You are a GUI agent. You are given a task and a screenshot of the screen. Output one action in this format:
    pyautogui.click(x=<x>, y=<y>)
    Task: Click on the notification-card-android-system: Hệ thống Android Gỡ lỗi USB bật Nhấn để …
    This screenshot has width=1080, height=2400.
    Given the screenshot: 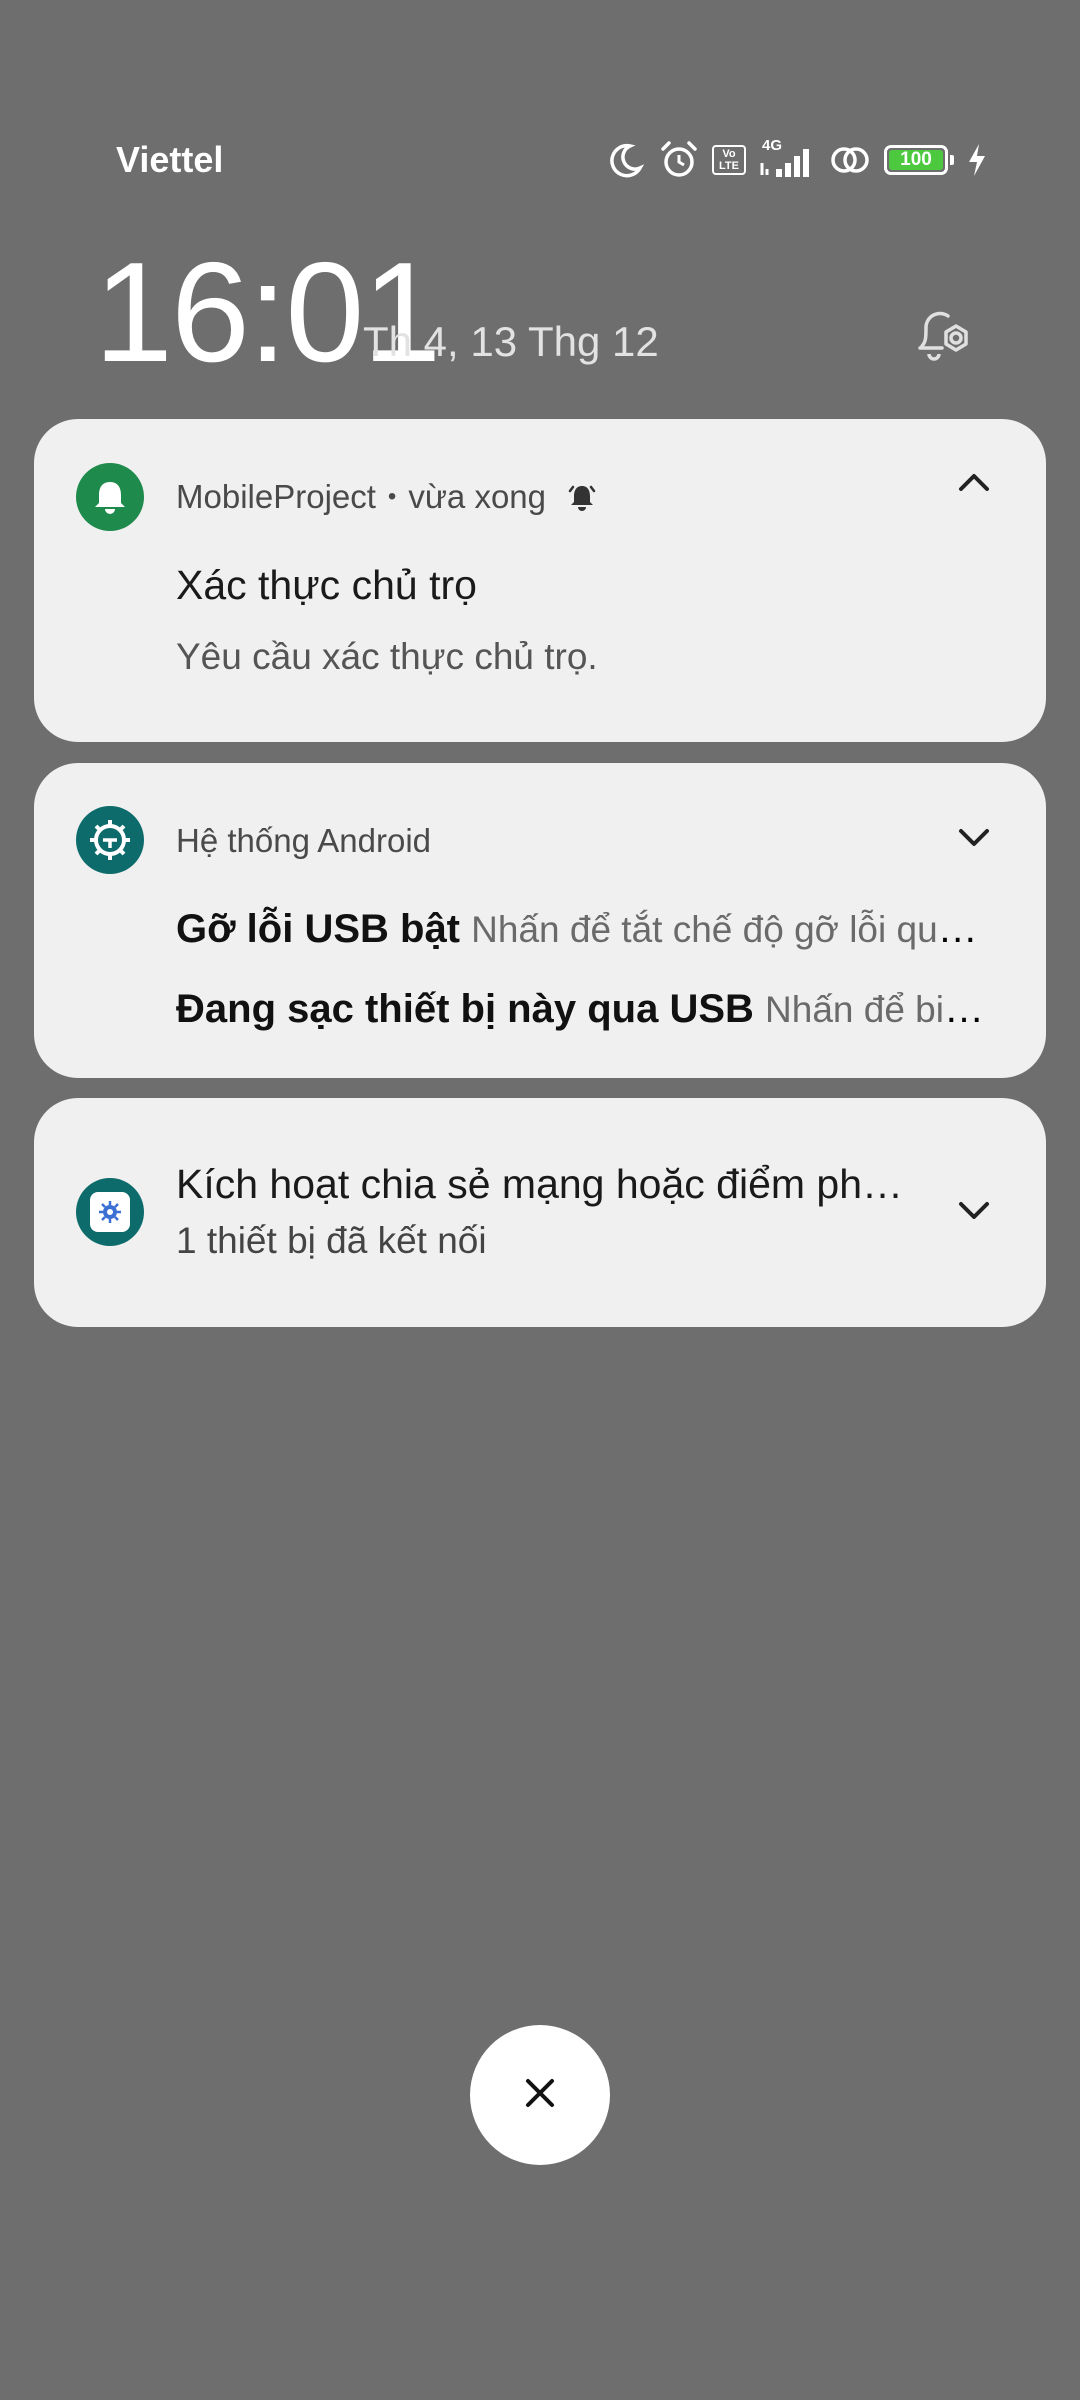 What is the action you would take?
    pyautogui.click(x=540, y=920)
    